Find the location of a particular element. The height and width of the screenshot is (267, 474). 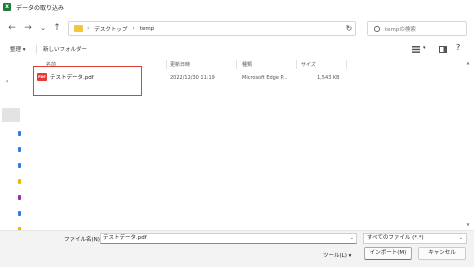

breadcrumb-desktop: デスクトップ is located at coordinates (110, 29).